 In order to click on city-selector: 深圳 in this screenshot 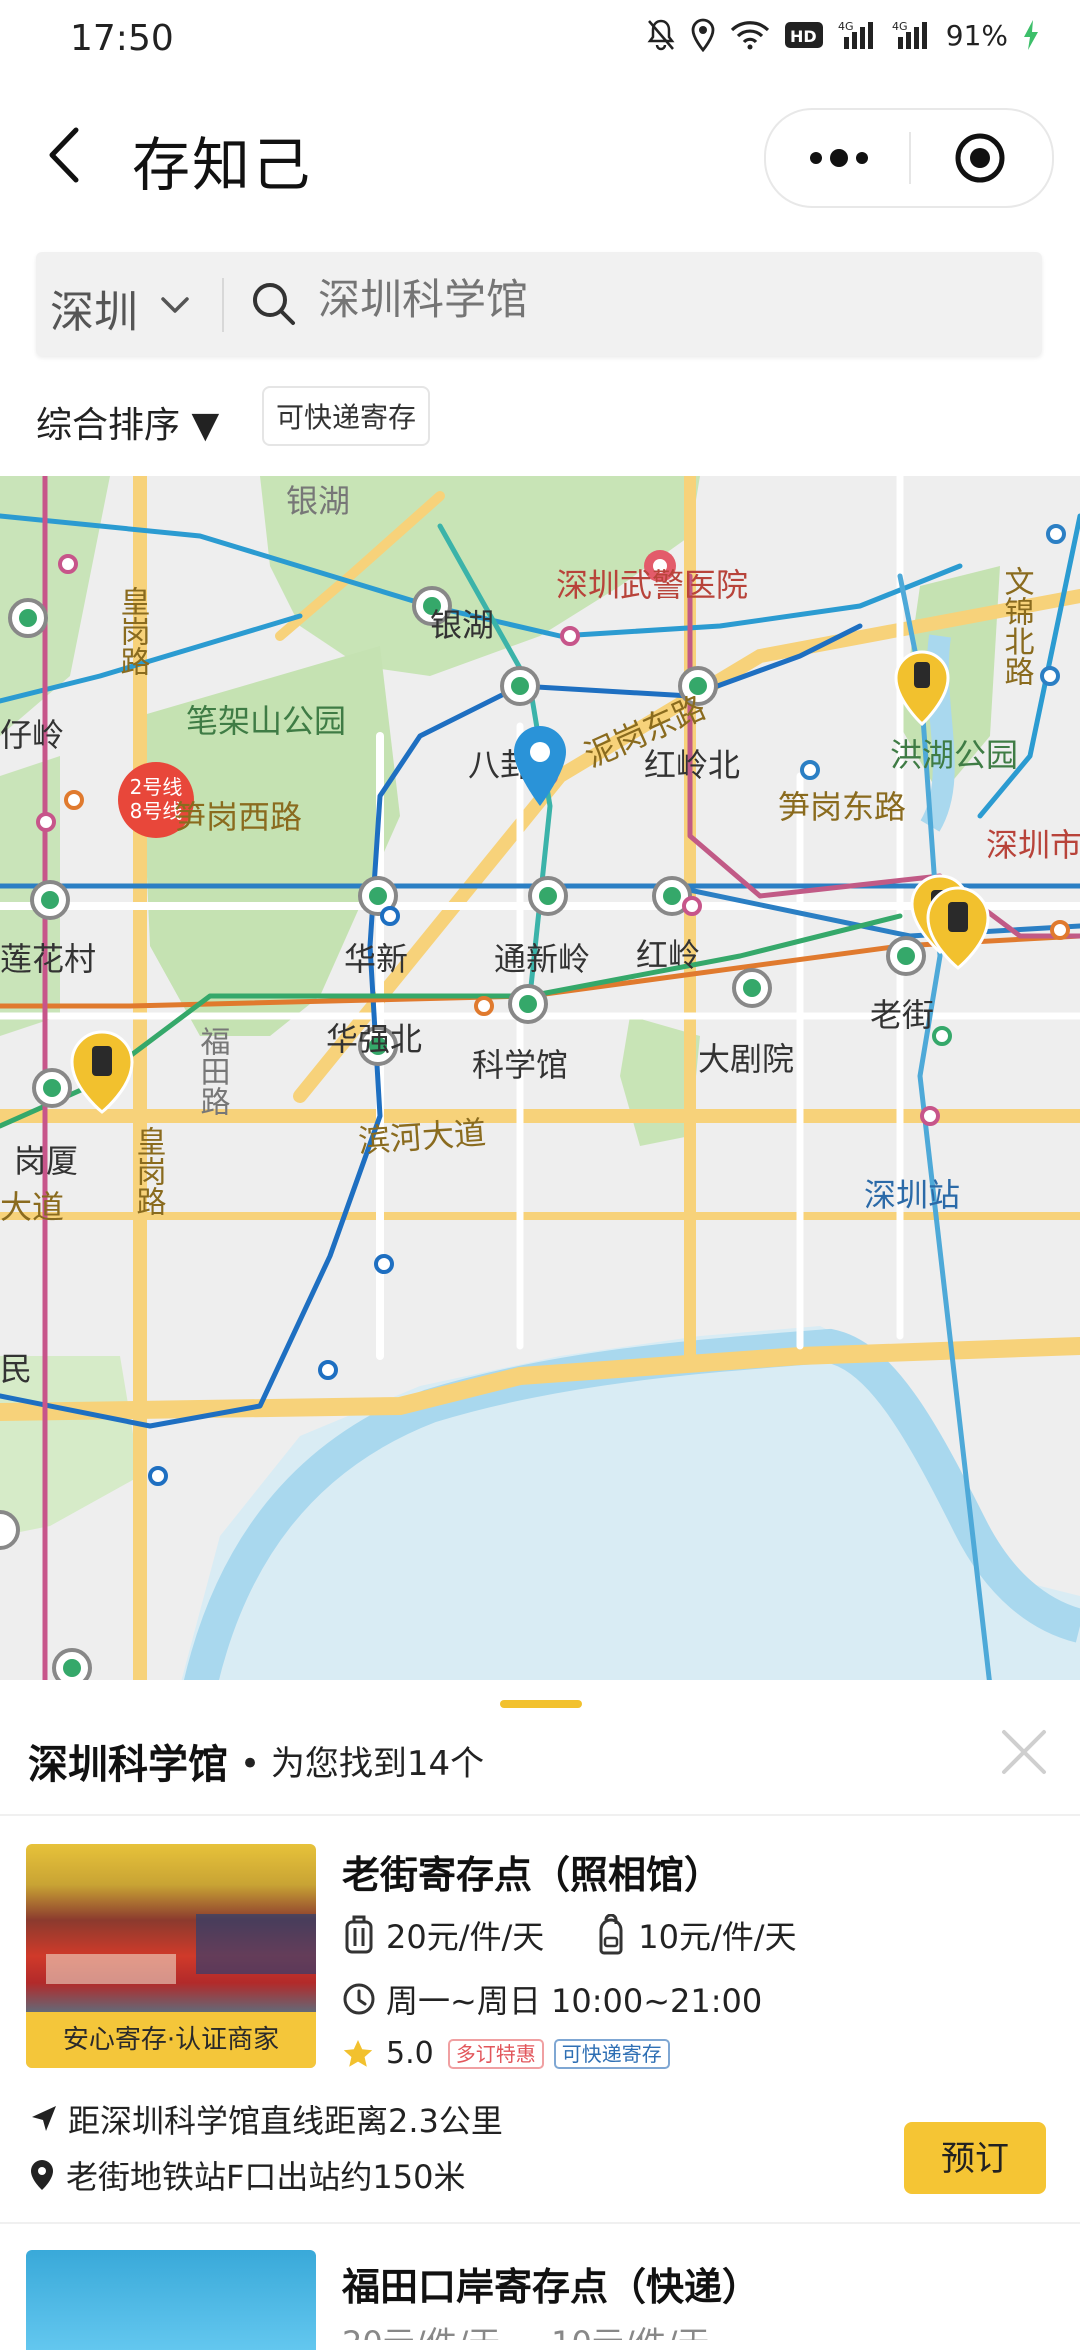, I will do `click(94, 308)`.